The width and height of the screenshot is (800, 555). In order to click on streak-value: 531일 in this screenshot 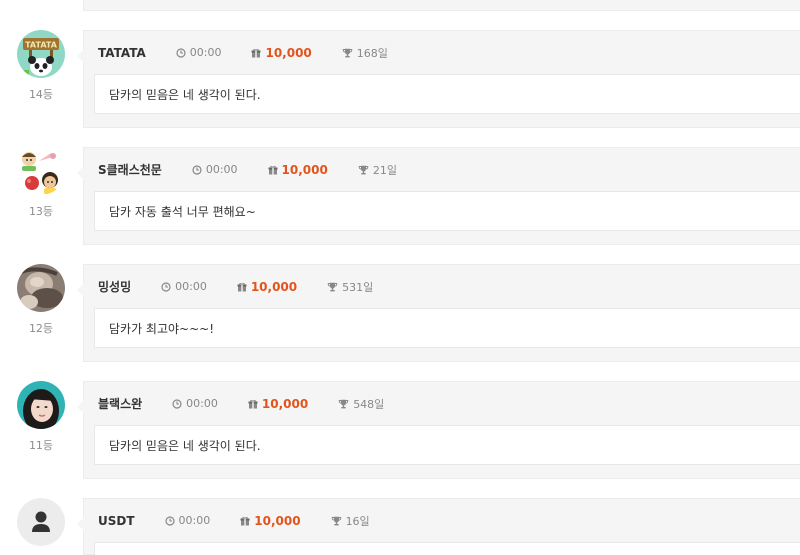, I will do `click(358, 287)`.